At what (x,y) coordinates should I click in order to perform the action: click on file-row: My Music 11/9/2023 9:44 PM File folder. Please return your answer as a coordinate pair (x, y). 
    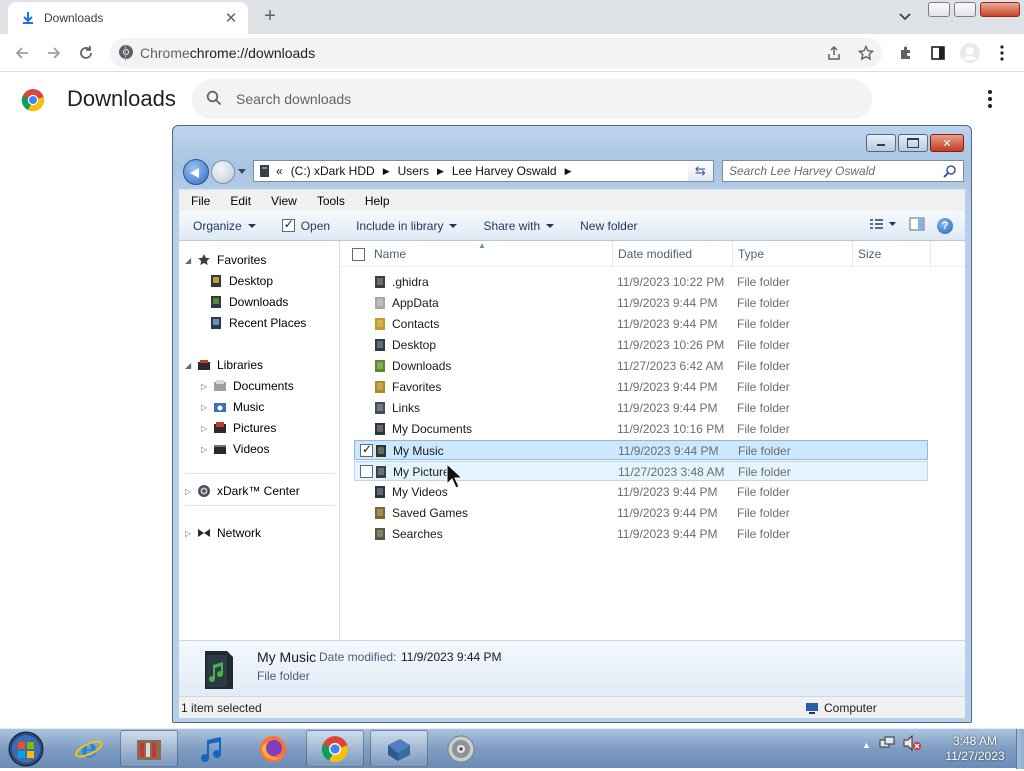
    Looking at the image, I should click on (641, 450).